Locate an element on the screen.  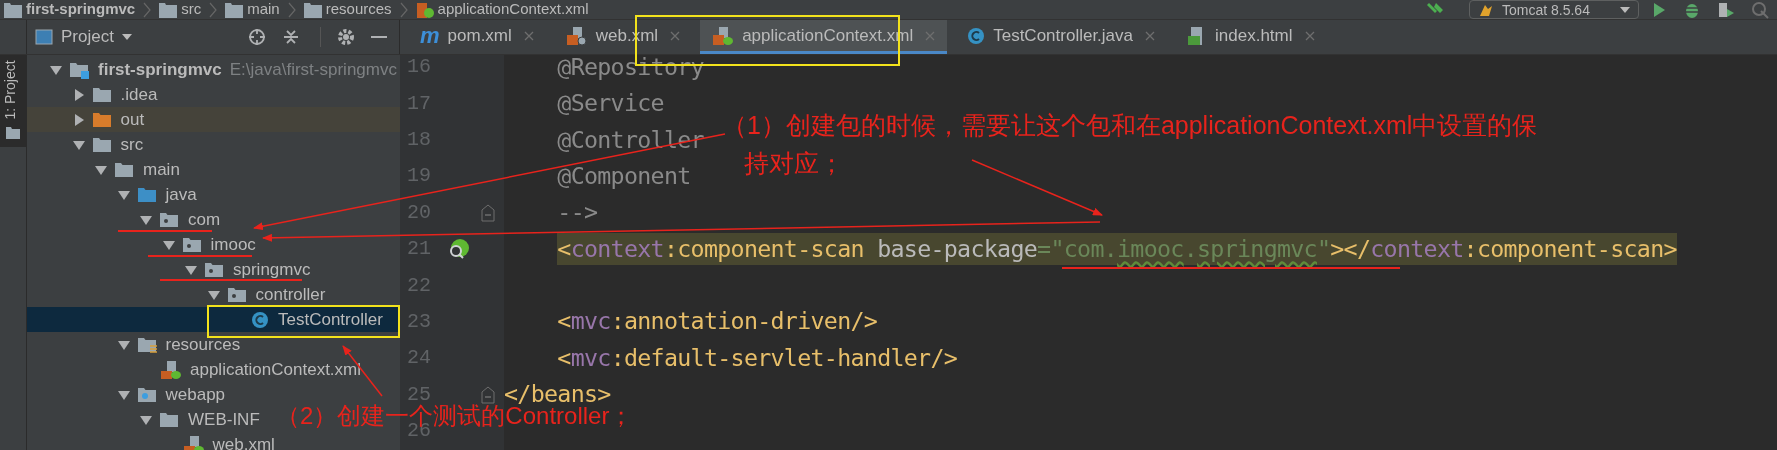
tree-item: webapp is located at coordinates (126, 394).